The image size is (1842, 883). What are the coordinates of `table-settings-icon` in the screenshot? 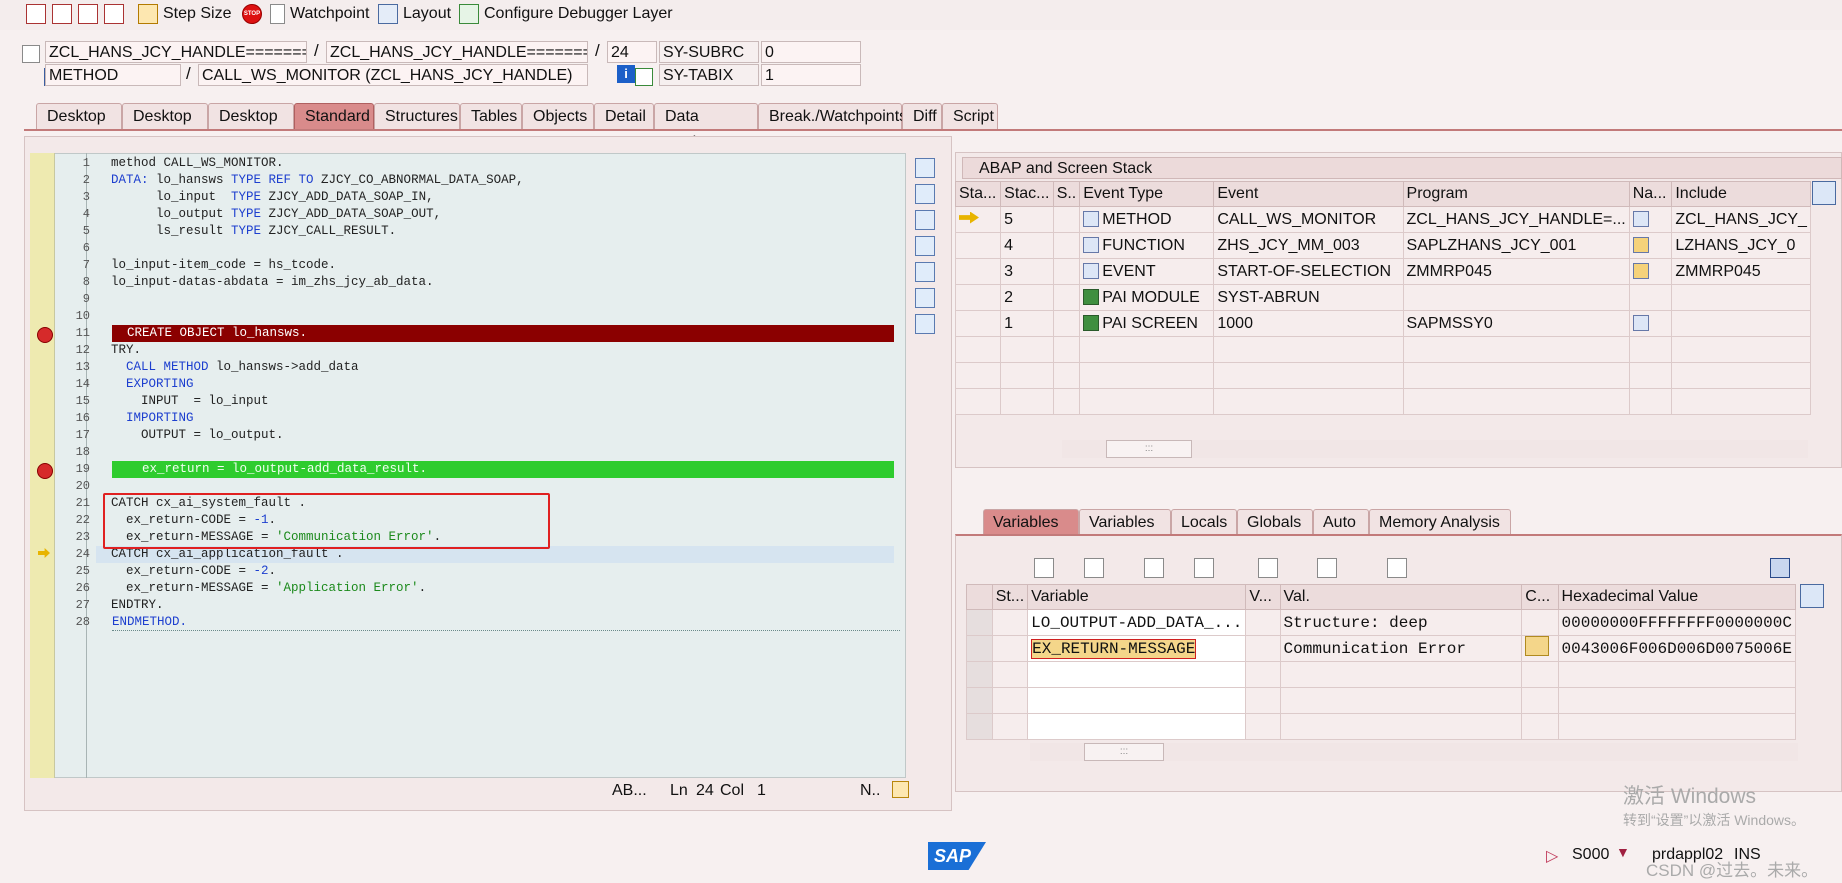 It's located at (1824, 193).